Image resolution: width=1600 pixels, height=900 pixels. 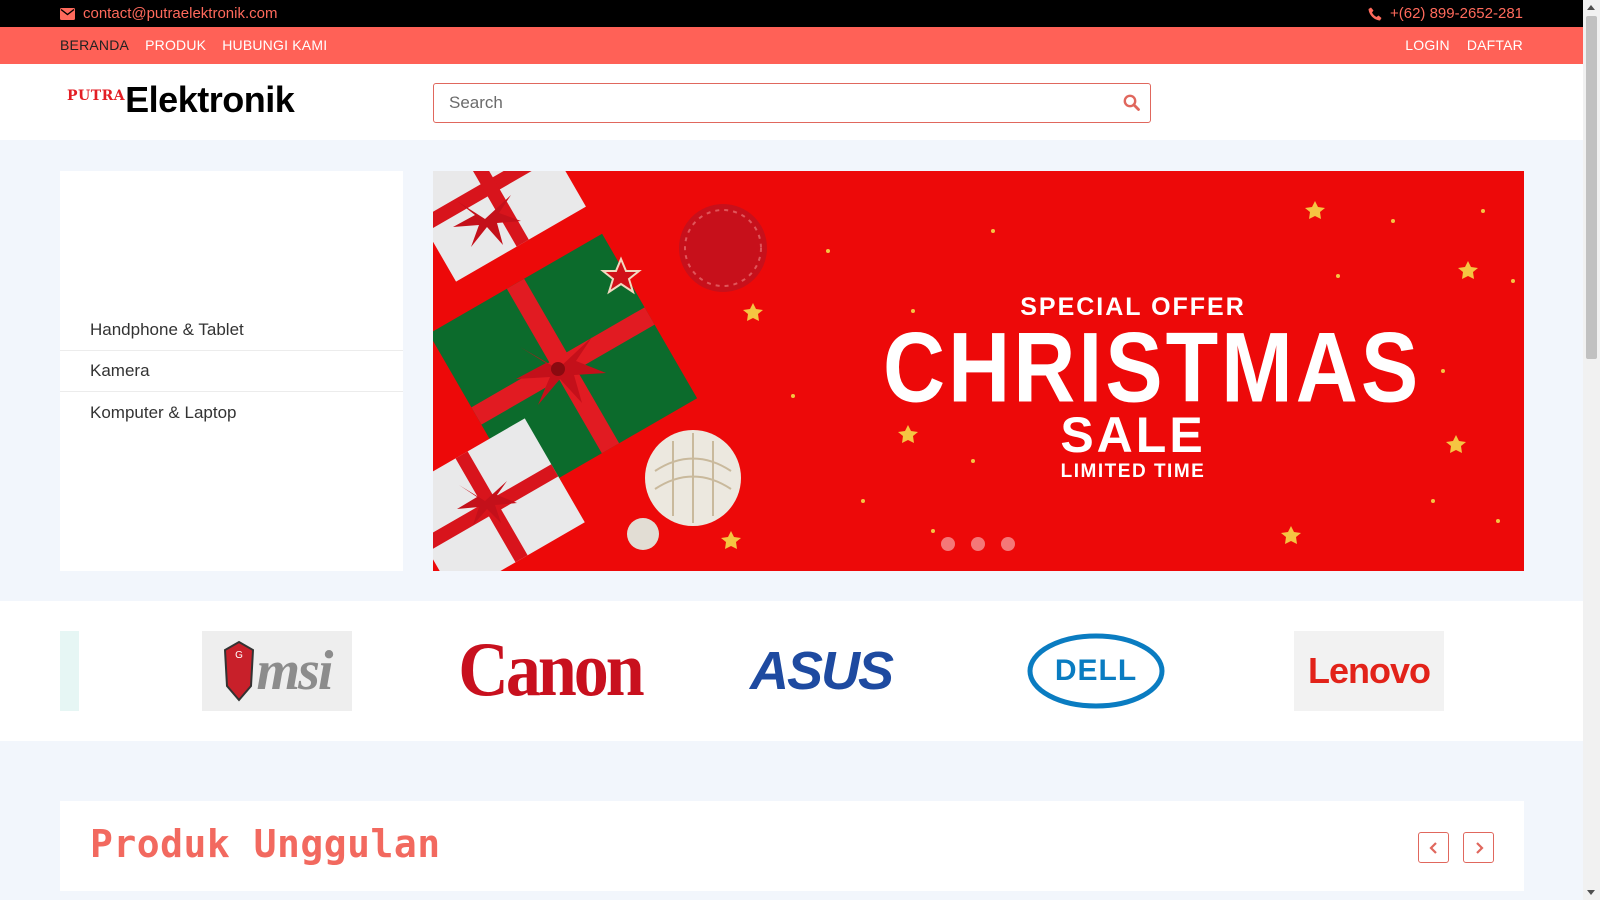 I want to click on brand-msi-text: msi, so click(x=295, y=671).